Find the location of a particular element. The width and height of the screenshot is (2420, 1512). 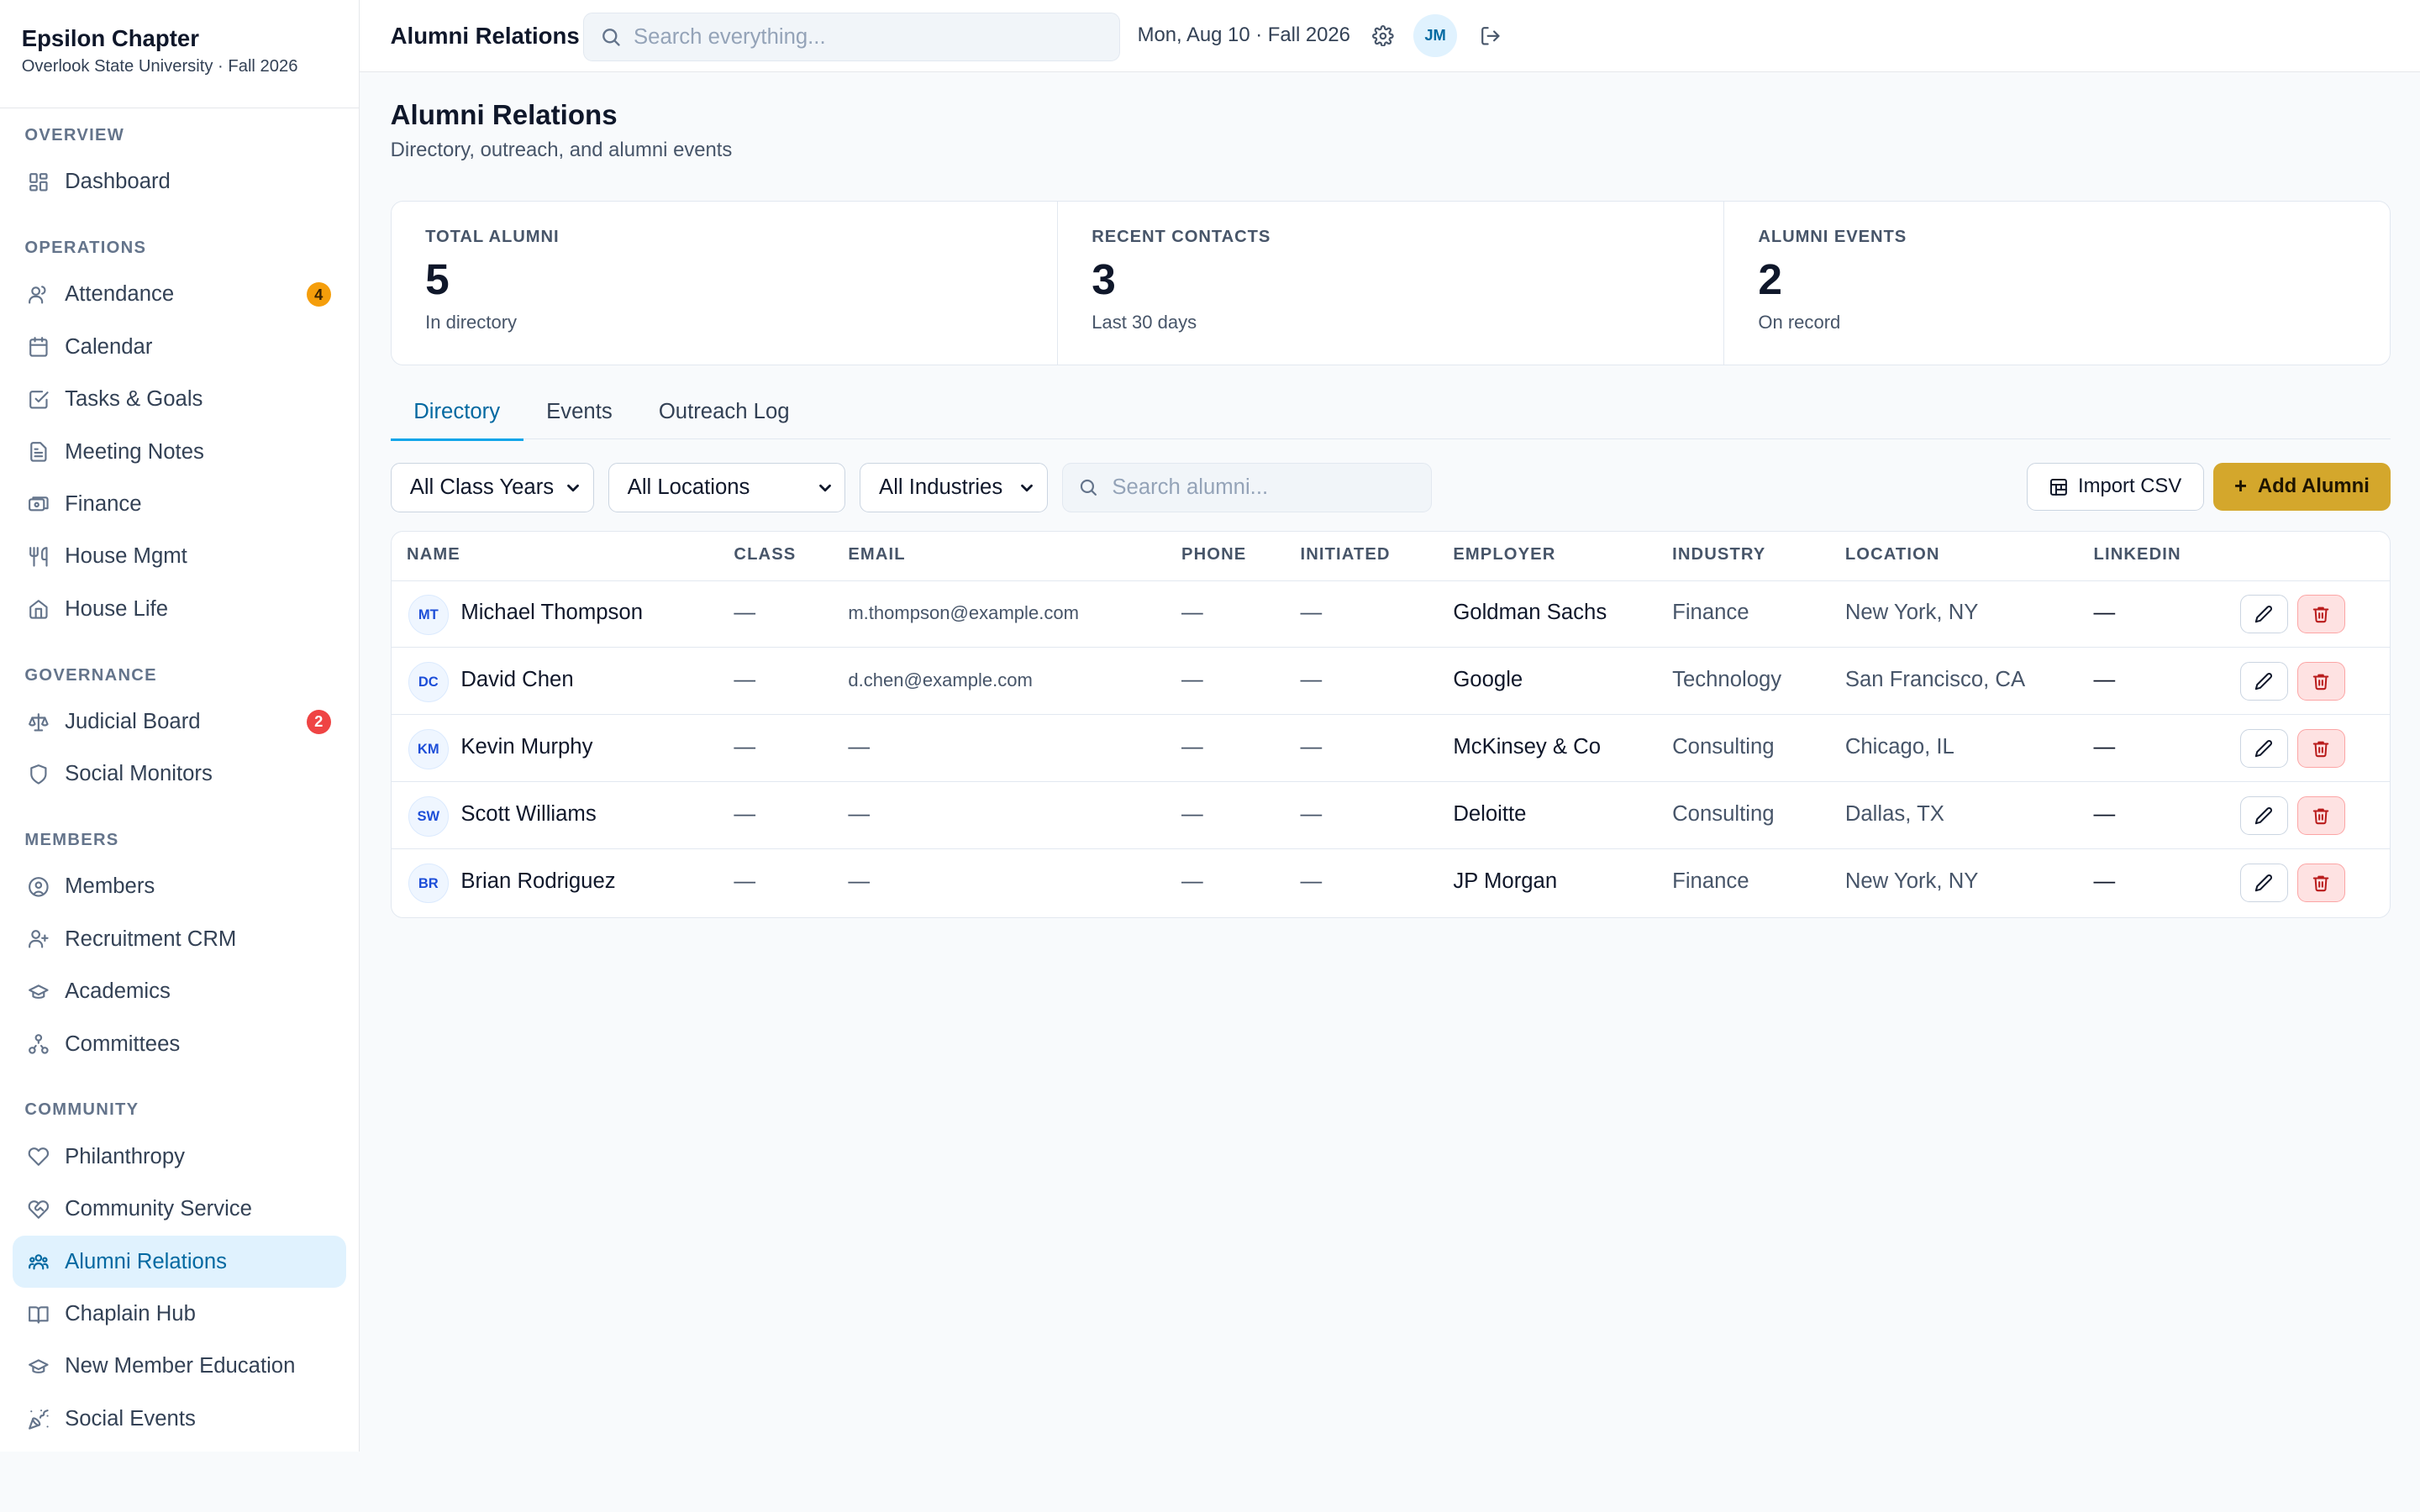

chapter-name: Epsilon Chapter is located at coordinates (110, 38).